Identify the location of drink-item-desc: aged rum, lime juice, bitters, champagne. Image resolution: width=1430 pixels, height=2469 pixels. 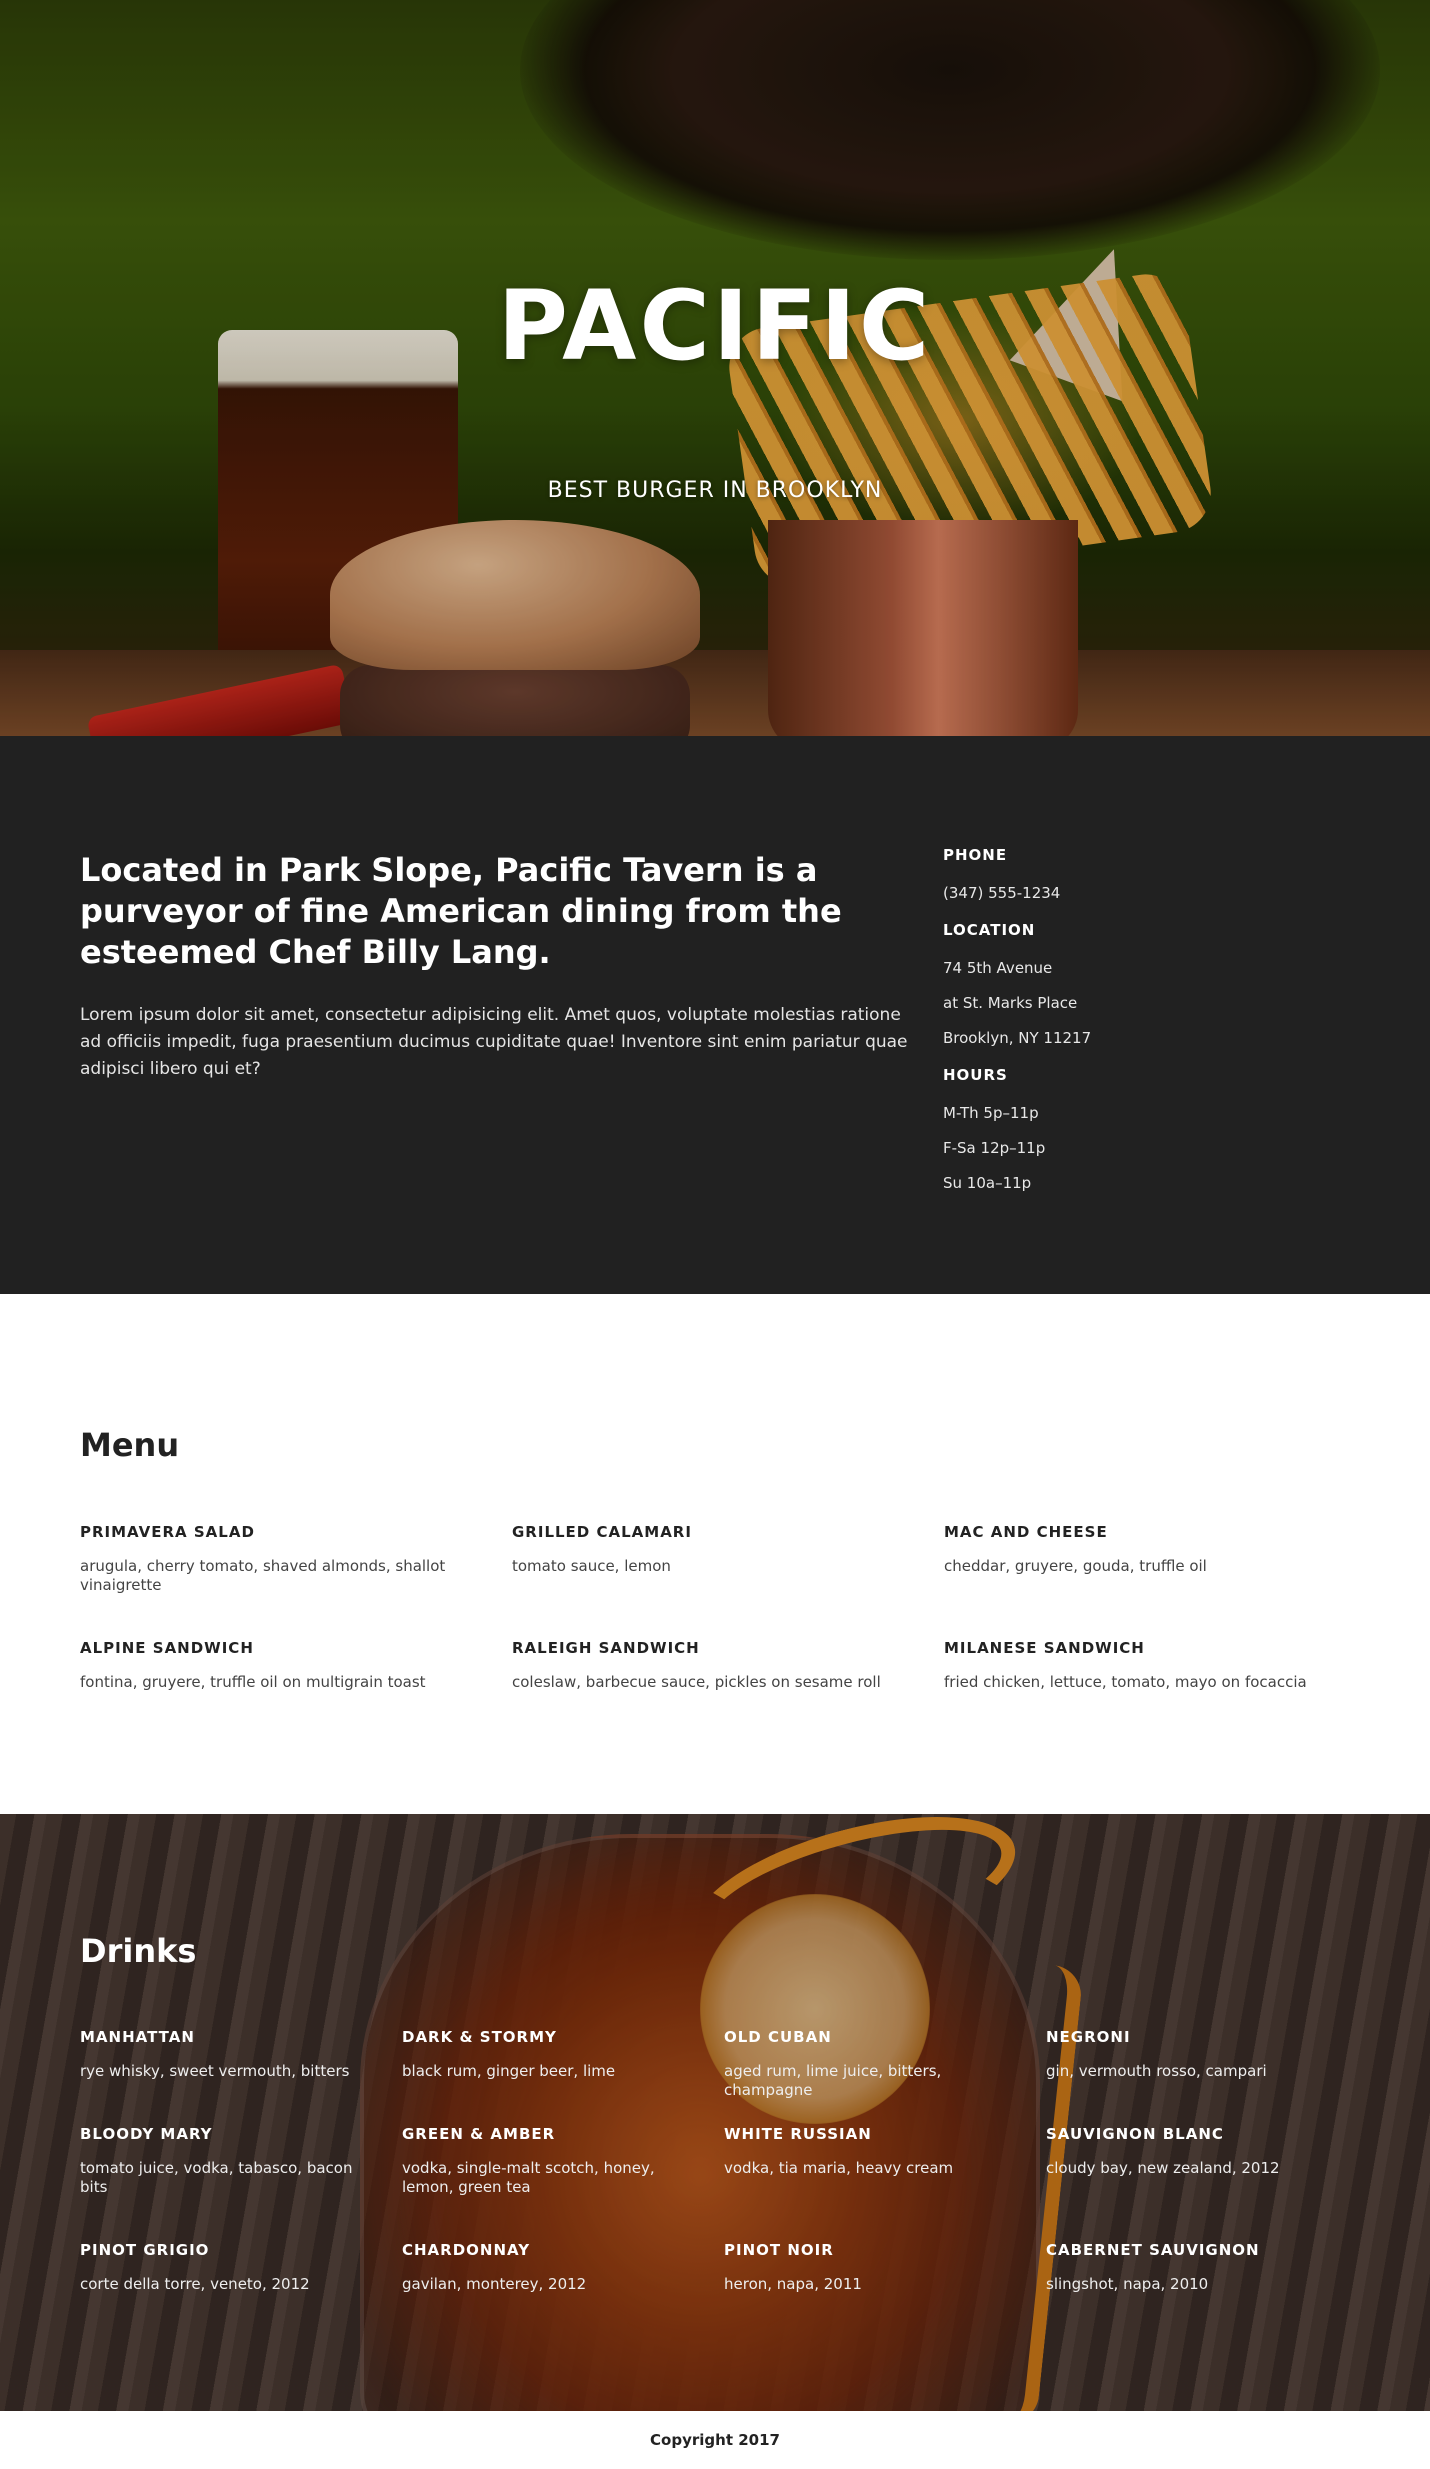
(833, 2080).